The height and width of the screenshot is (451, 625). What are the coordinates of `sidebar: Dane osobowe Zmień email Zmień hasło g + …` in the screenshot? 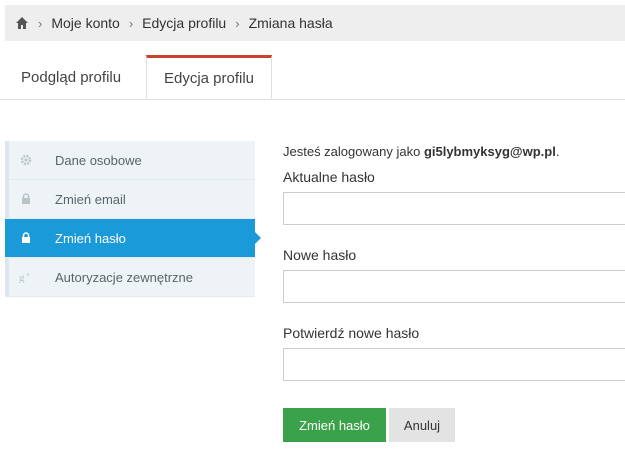 It's located at (133, 219).